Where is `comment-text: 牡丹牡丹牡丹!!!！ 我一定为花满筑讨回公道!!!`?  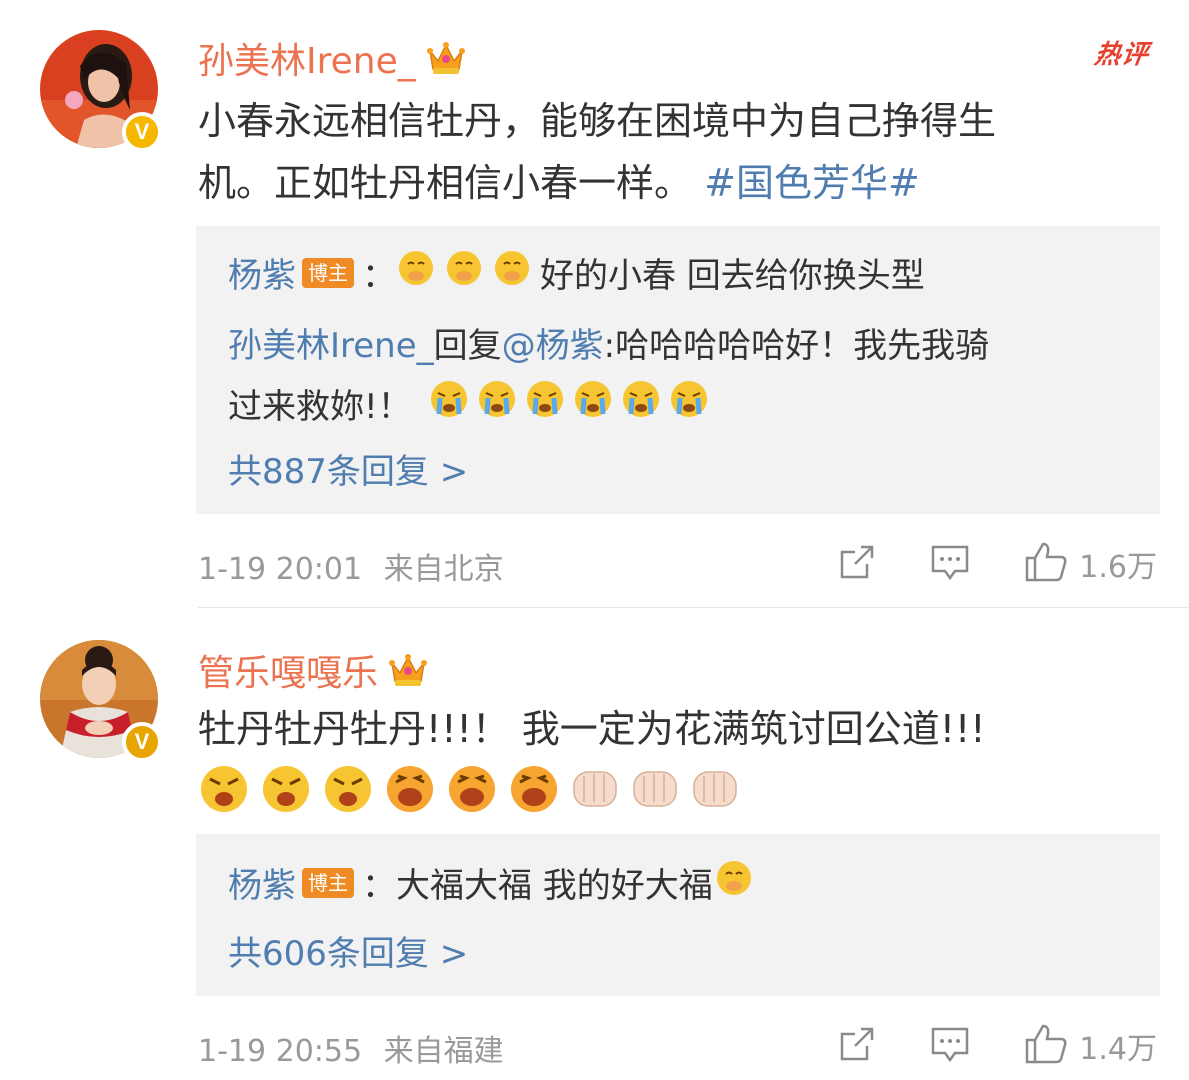
comment-text: 牡丹牡丹牡丹!!!！ 我一定为花满筑讨回公道!!! is located at coordinates (678, 729).